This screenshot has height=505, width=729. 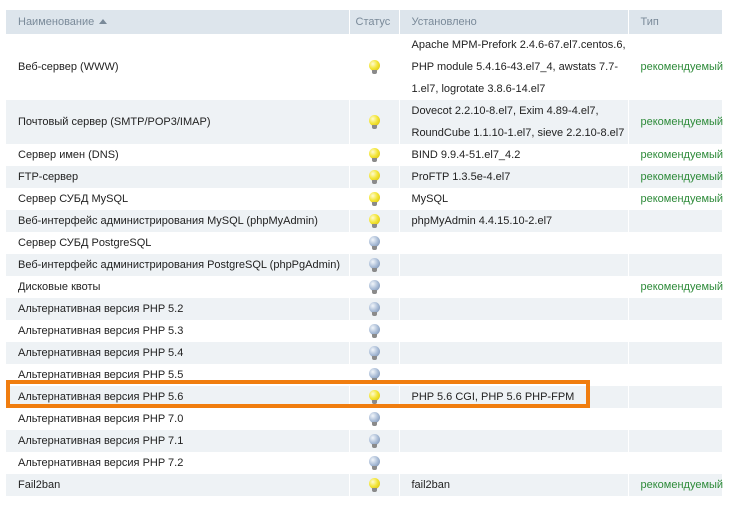 I want to click on service-name: Альтернативная версия PHP 7.0, so click(x=178, y=419).